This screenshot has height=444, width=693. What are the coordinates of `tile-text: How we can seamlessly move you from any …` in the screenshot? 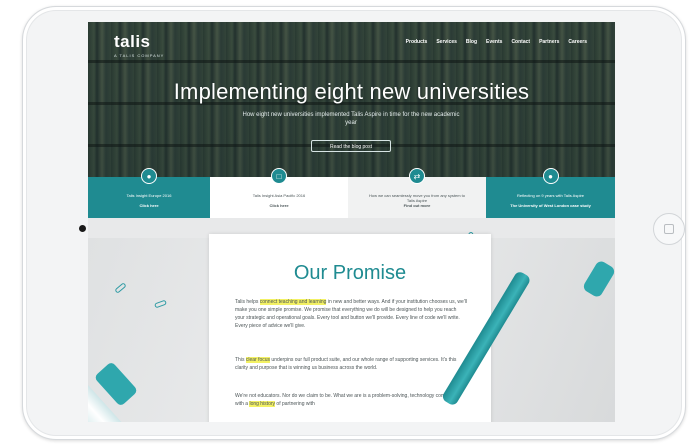 It's located at (417, 198).